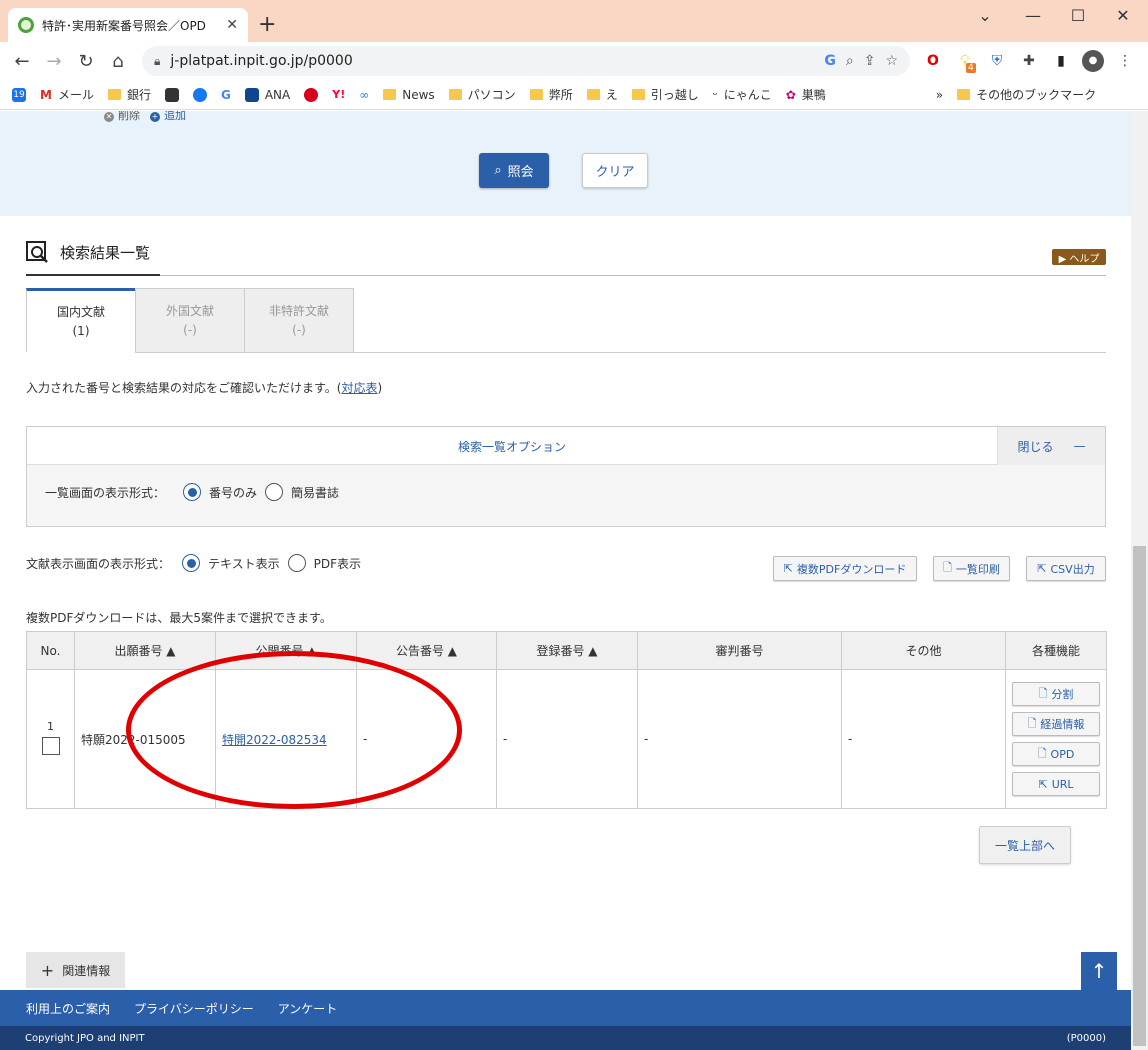 The width and height of the screenshot is (1148, 1050). Describe the element at coordinates (526, 61) in the screenshot. I see `address-bar: 🔒︎ j-platpat.inpit.go.jp/p0000 G ⌕ ⇪ ☆` at that location.